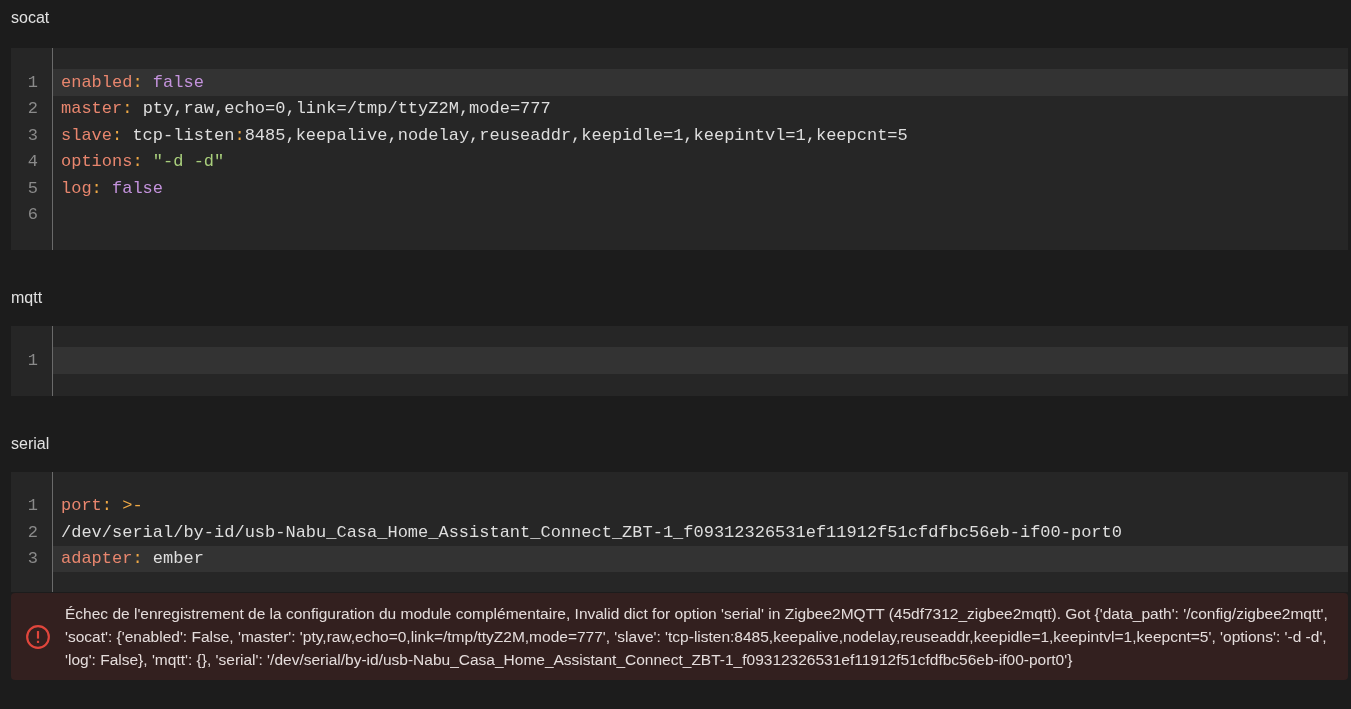 The width and height of the screenshot is (1351, 709). Describe the element at coordinates (81, 506) in the screenshot. I see `yaml-key: port` at that location.